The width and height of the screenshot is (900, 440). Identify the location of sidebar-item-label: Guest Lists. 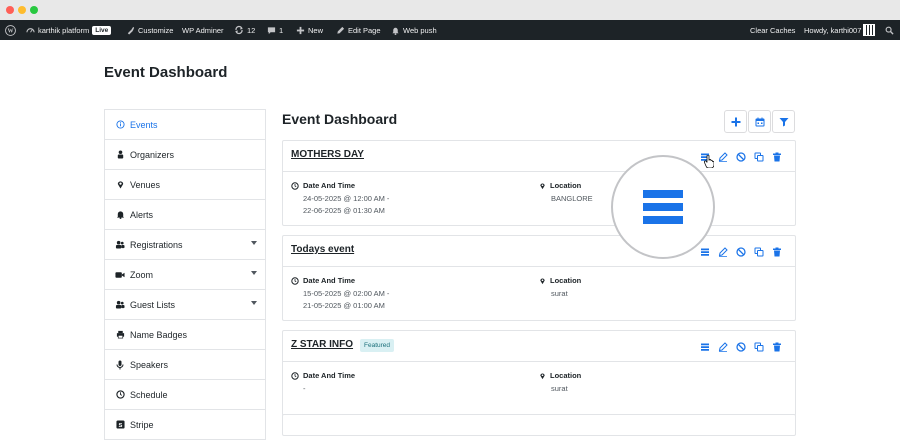
(153, 304).